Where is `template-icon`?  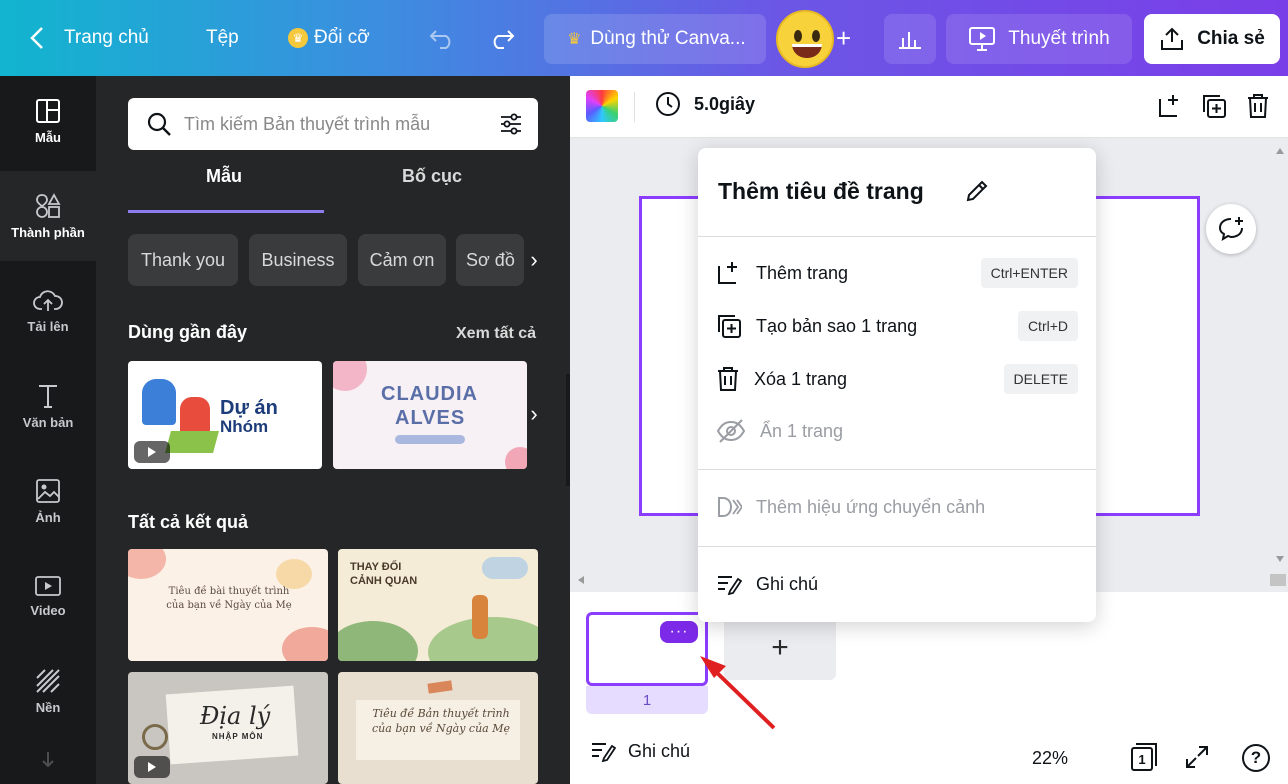 template-icon is located at coordinates (48, 110).